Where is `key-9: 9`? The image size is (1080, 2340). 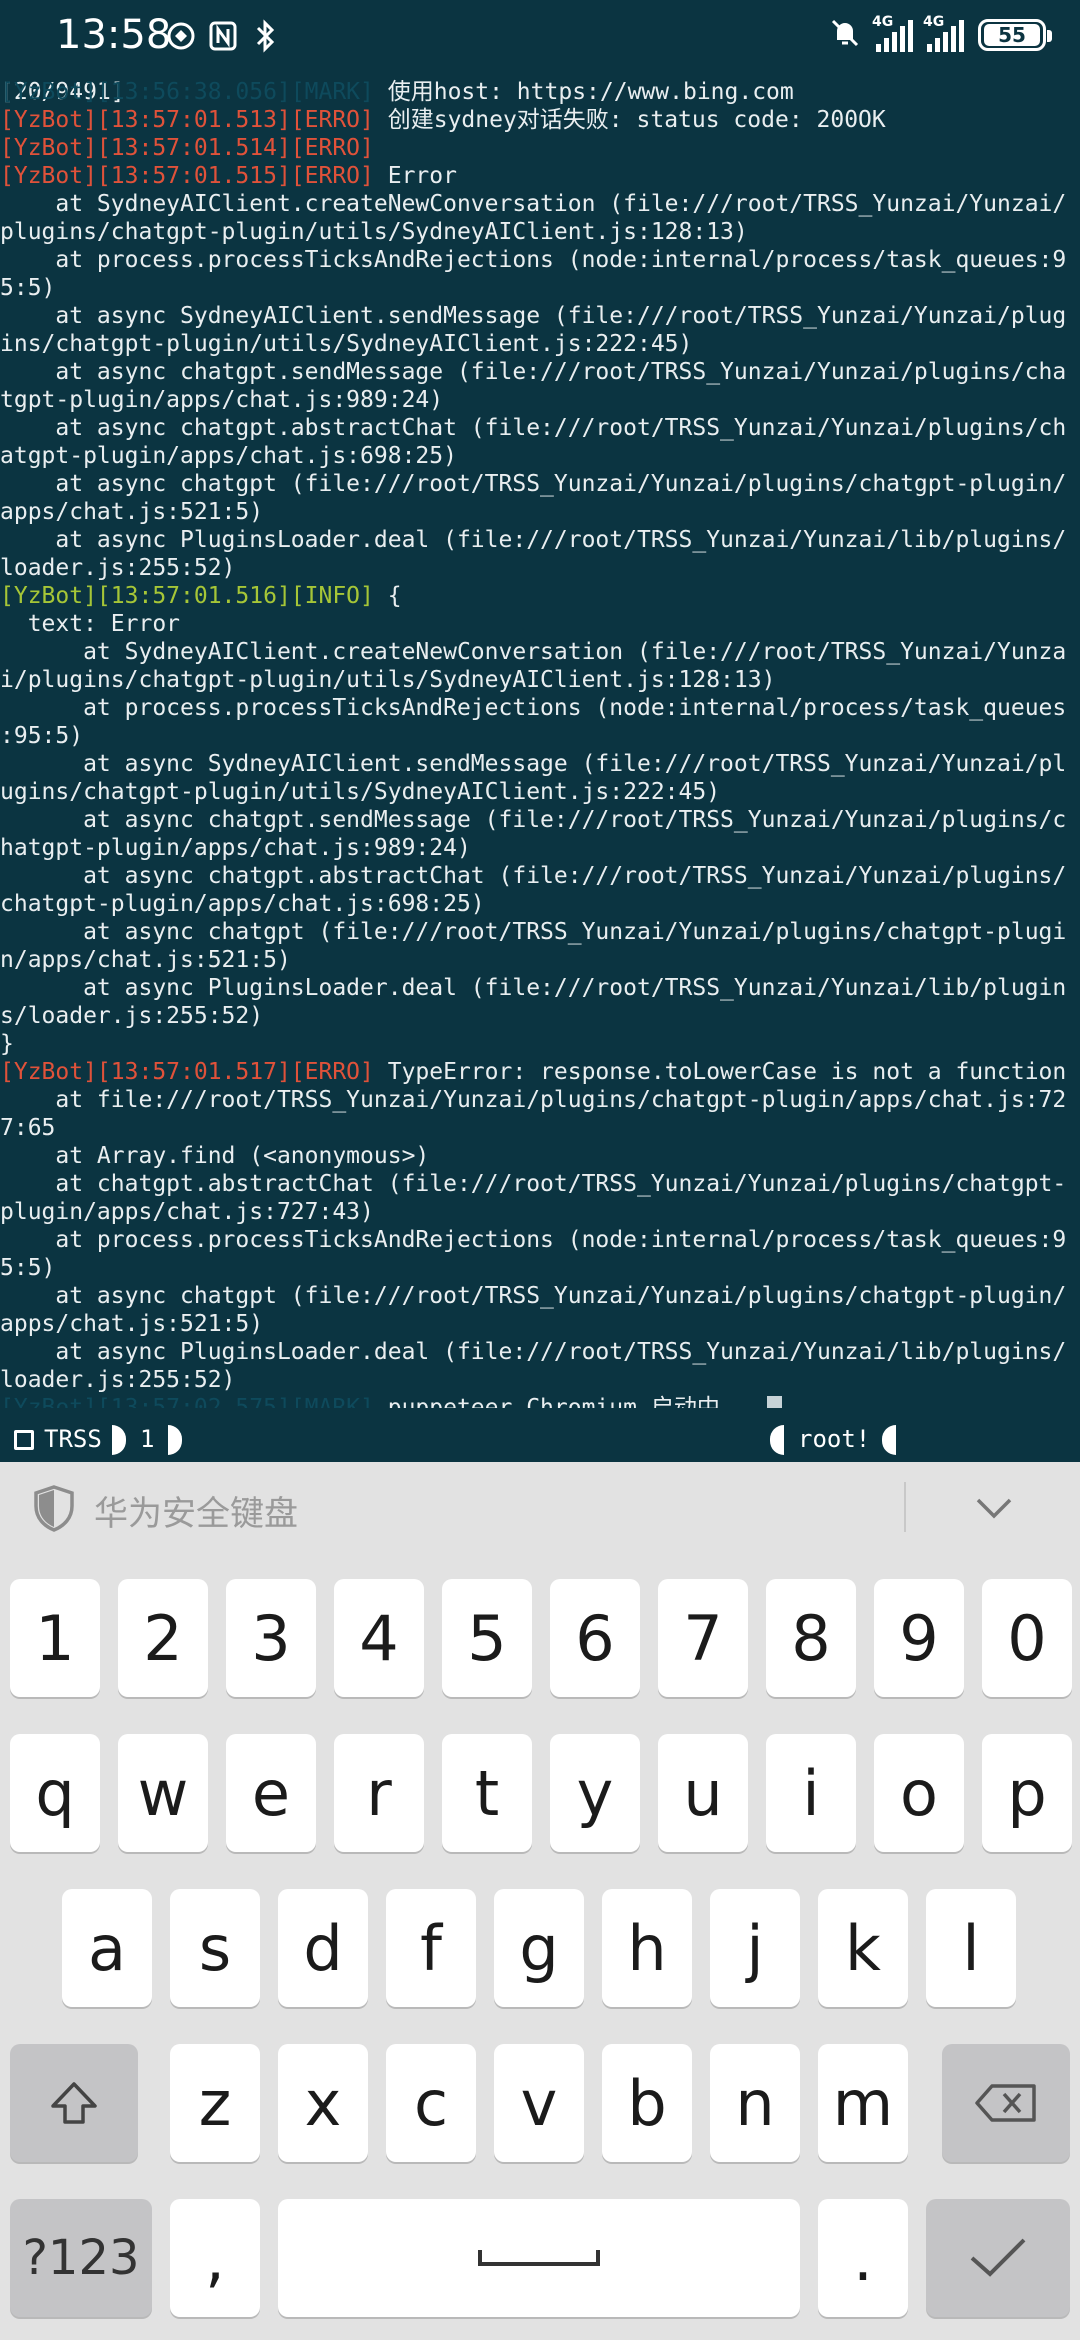 key-9: 9 is located at coordinates (919, 1638).